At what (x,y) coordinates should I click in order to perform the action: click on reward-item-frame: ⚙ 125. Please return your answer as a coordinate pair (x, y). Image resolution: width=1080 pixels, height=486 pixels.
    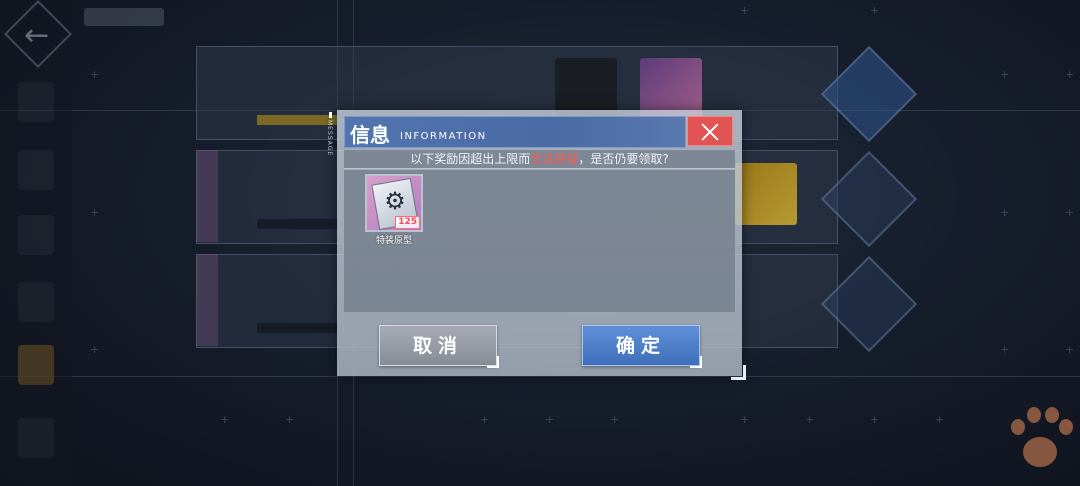
    Looking at the image, I should click on (394, 203).